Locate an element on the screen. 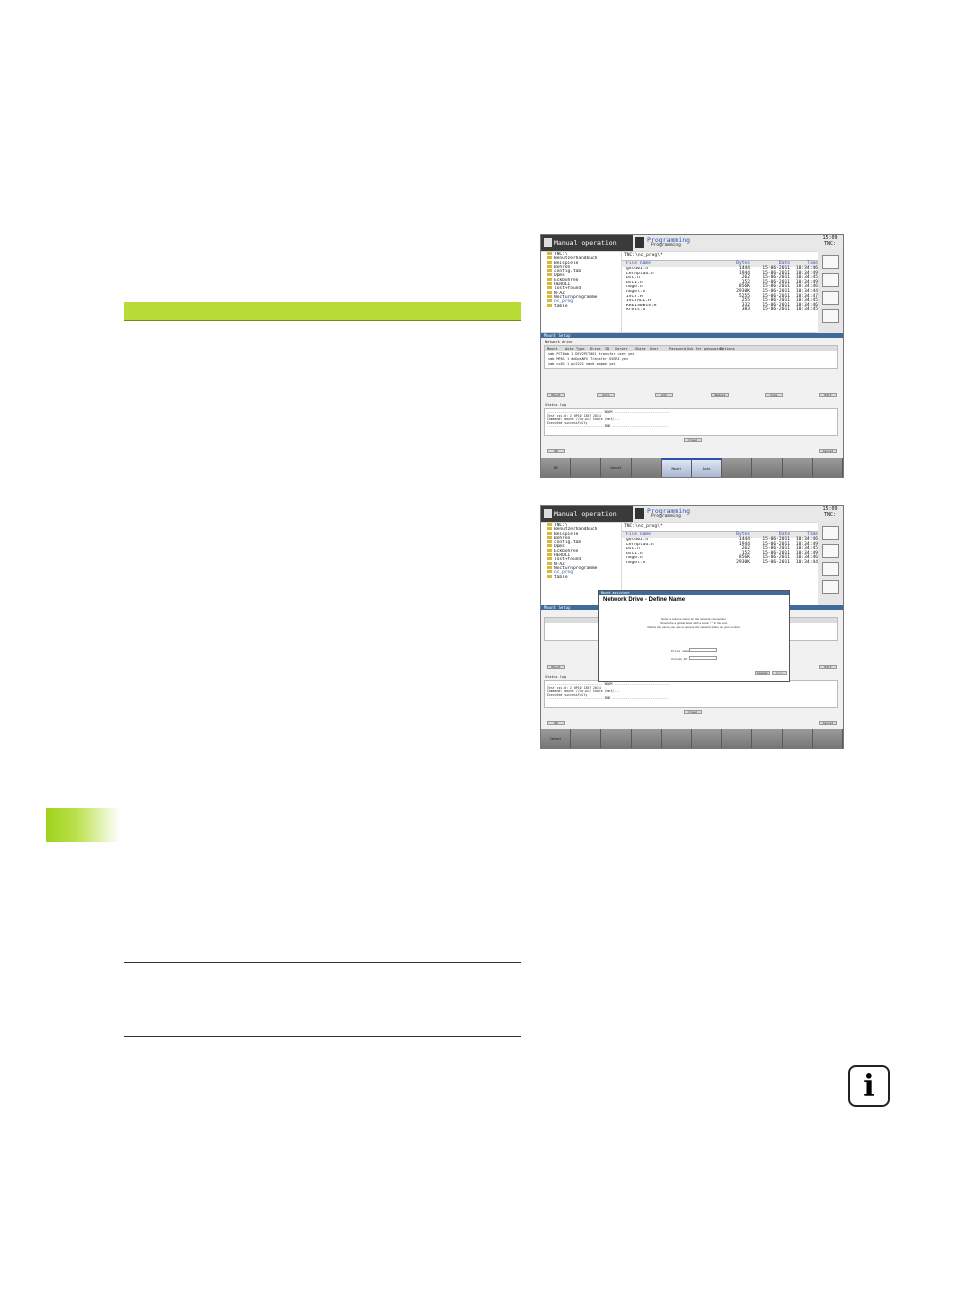  table-column-header: Server is located at coordinates (621, 348).